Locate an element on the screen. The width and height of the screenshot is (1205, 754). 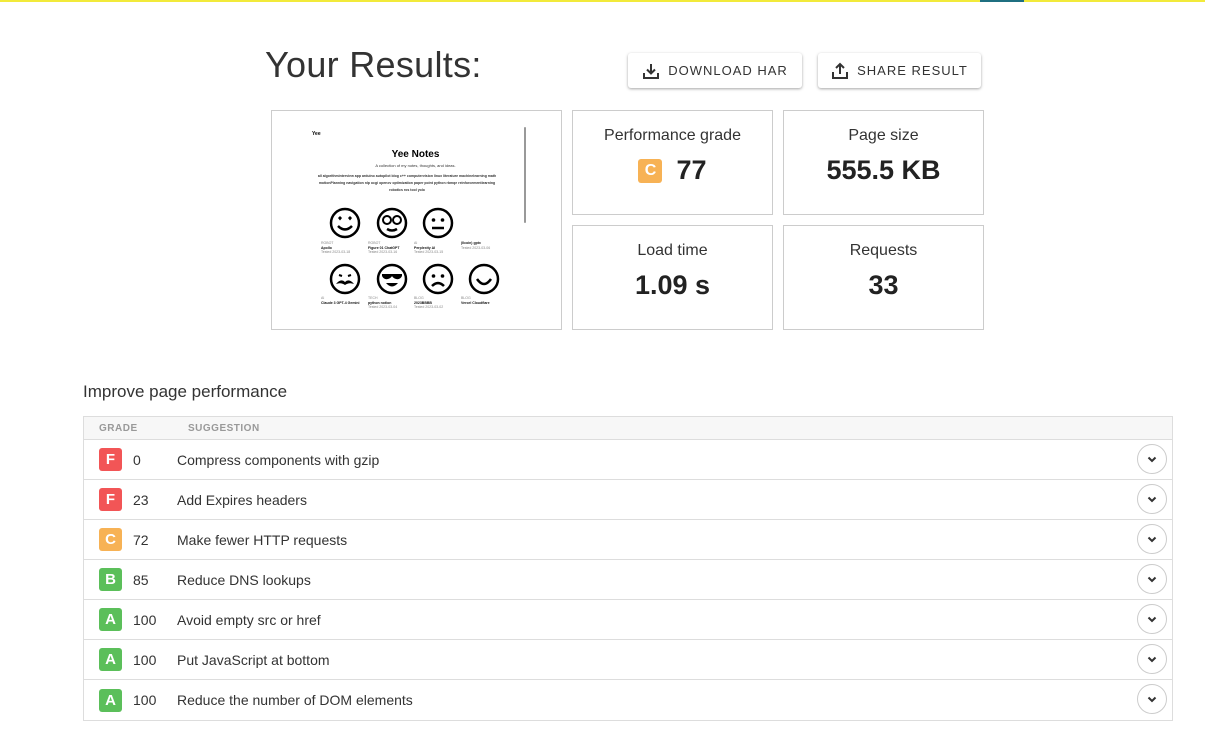
grade-score: 85 is located at coordinates (141, 579).